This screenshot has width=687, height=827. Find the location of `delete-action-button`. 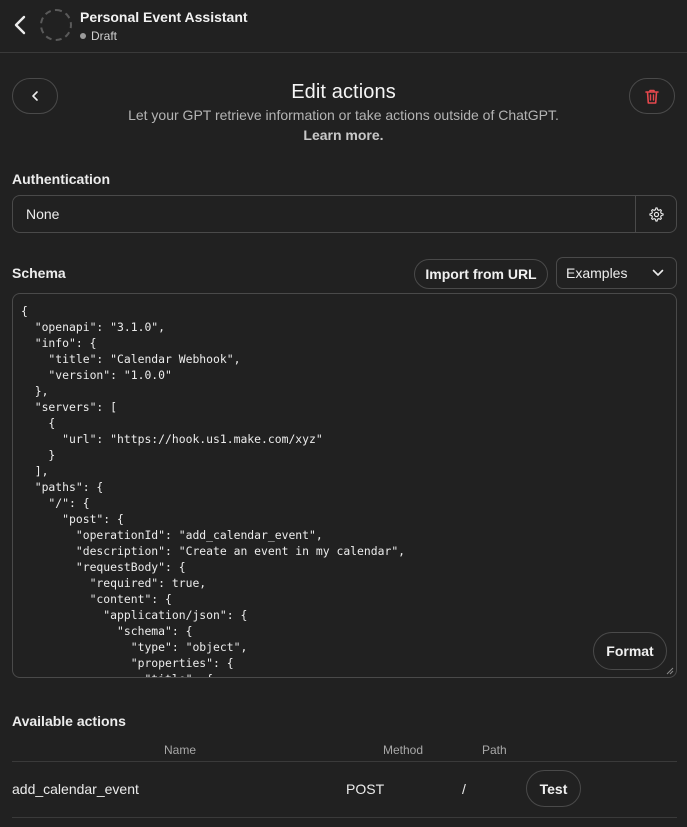

delete-action-button is located at coordinates (652, 96).